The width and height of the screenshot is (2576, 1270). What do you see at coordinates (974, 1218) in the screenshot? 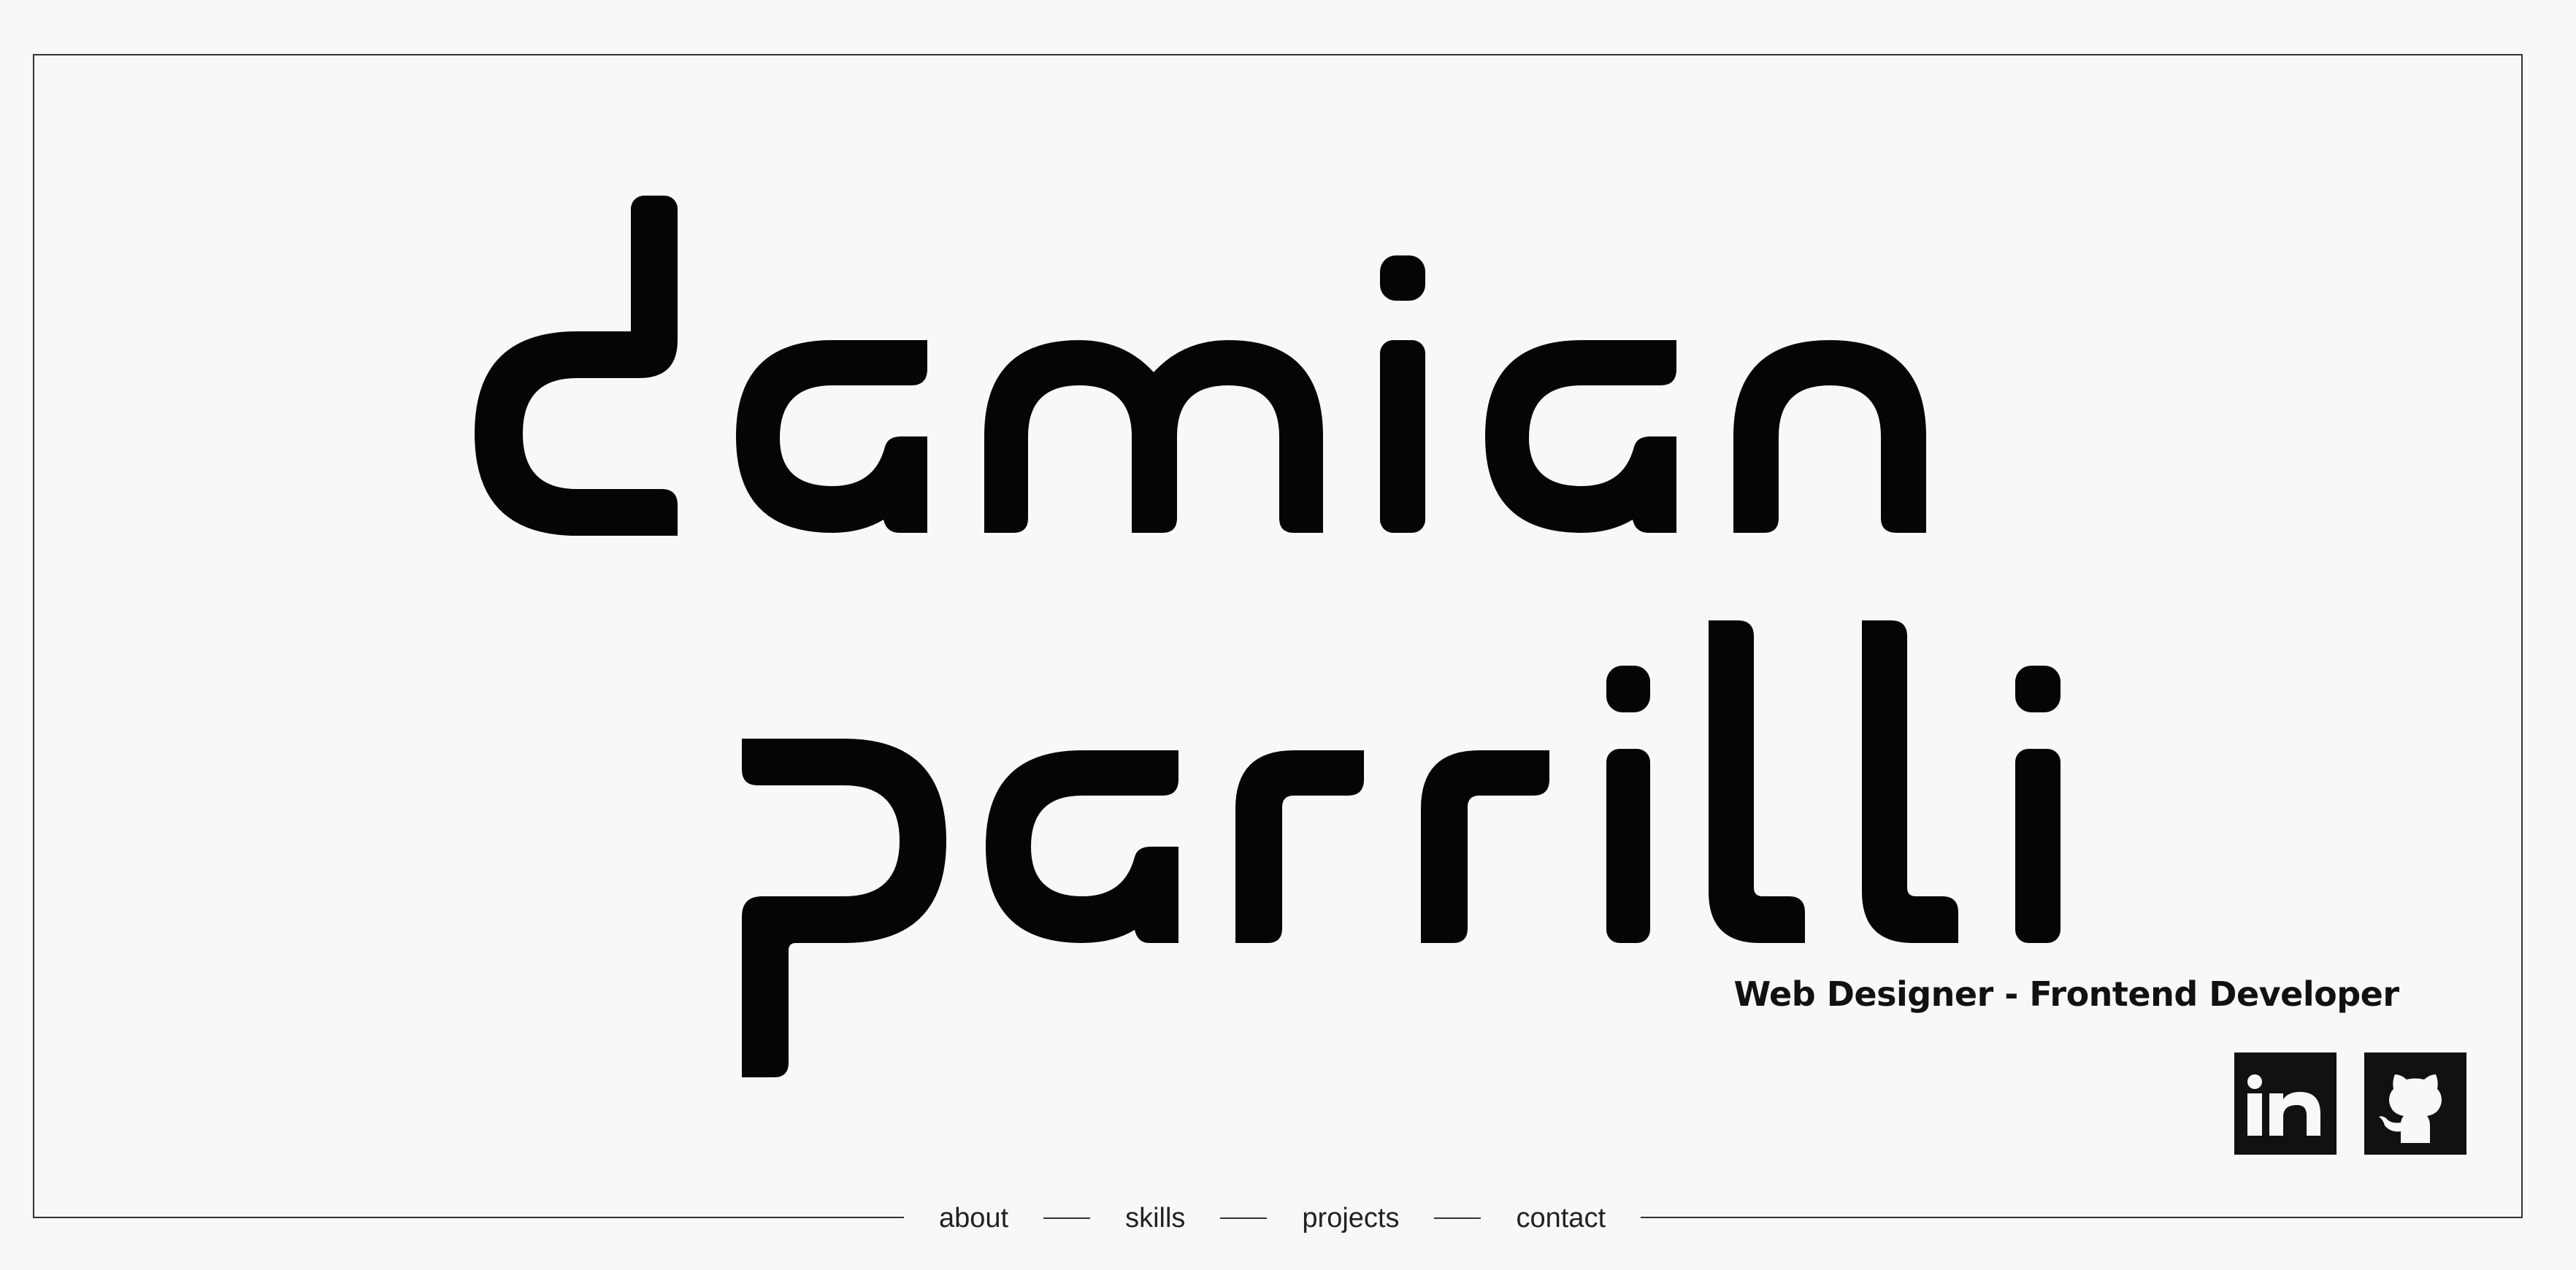
I see `nav-about: about` at bounding box center [974, 1218].